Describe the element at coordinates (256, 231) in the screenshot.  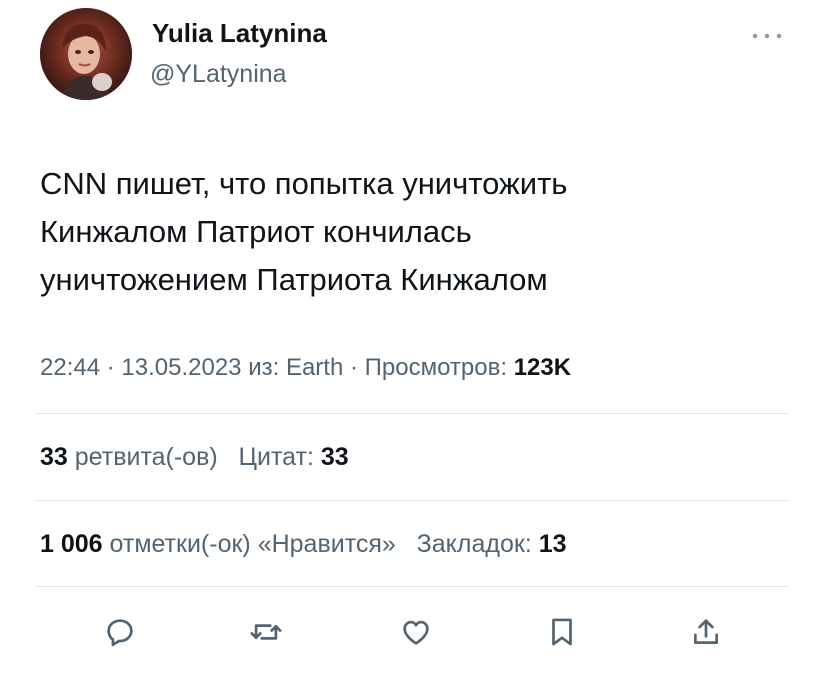
I see `tweet-text-line: Кинжалом Патриот кончилась` at that location.